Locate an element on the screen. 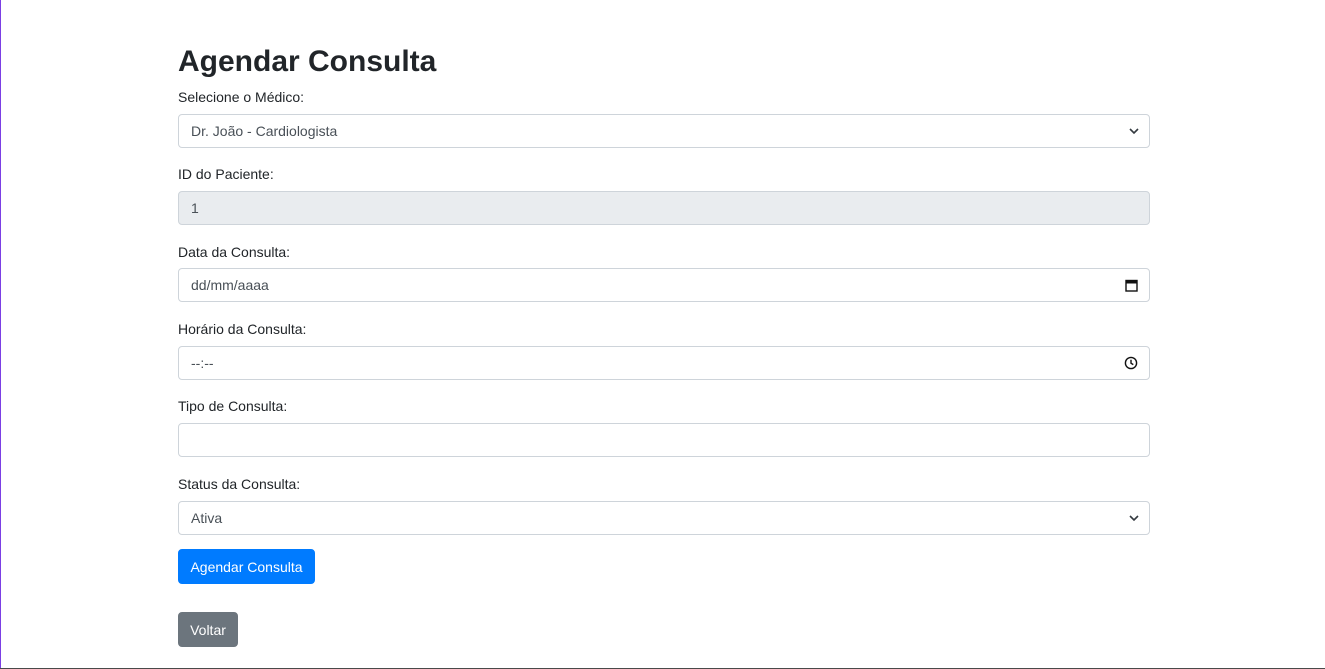 The image size is (1325, 669). calendar-icon is located at coordinates (1131, 285).